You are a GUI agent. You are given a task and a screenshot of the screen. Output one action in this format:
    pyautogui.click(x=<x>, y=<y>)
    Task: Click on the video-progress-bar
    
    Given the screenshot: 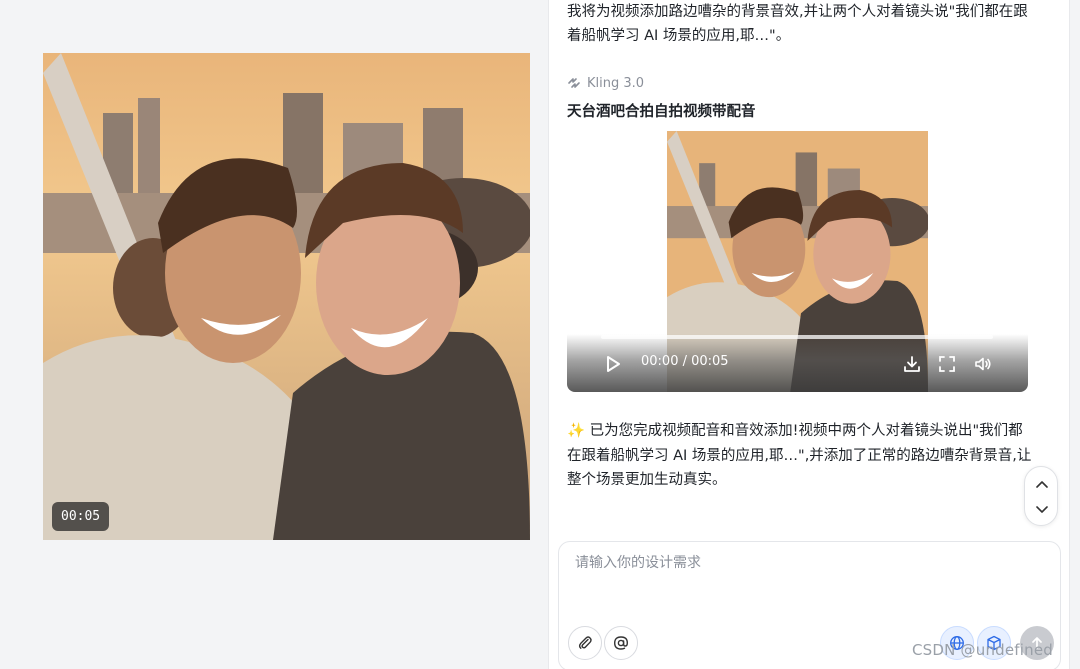 What is the action you would take?
    pyautogui.click(x=797, y=337)
    